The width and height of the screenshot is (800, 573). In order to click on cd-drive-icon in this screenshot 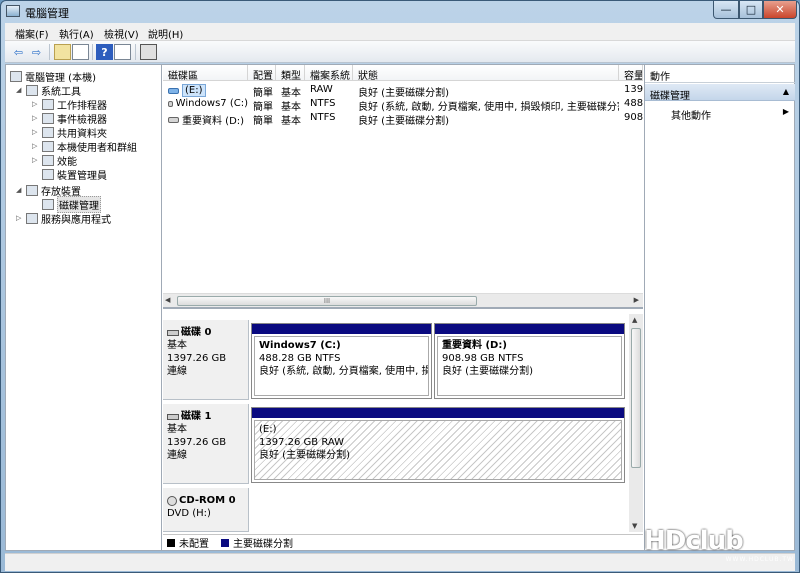, I will do `click(172, 500)`.